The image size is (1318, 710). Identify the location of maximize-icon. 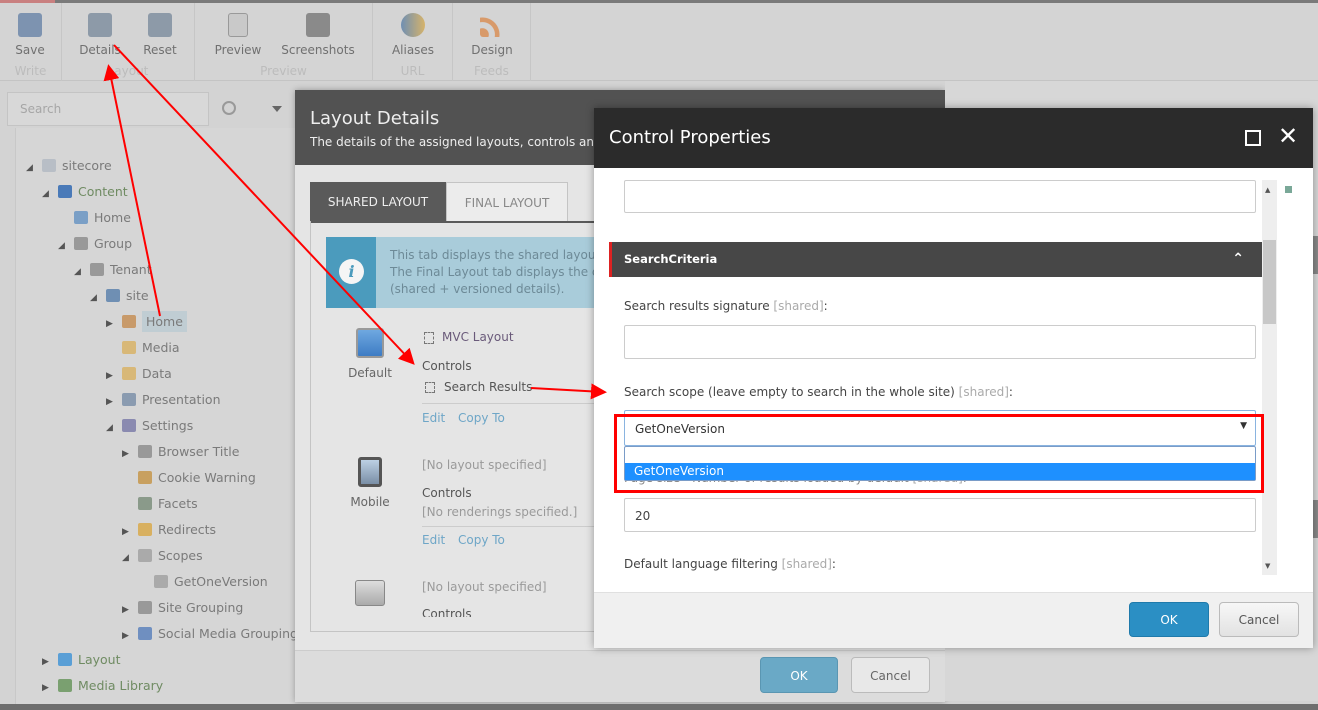
(1253, 138).